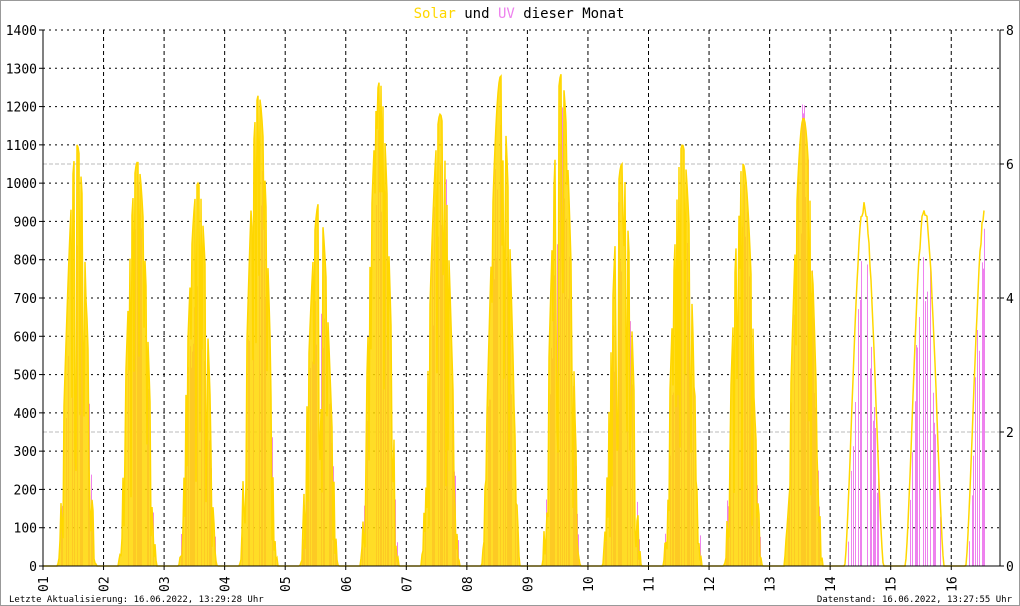  I want to click on tick-label-x: 02, so click(105, 584).